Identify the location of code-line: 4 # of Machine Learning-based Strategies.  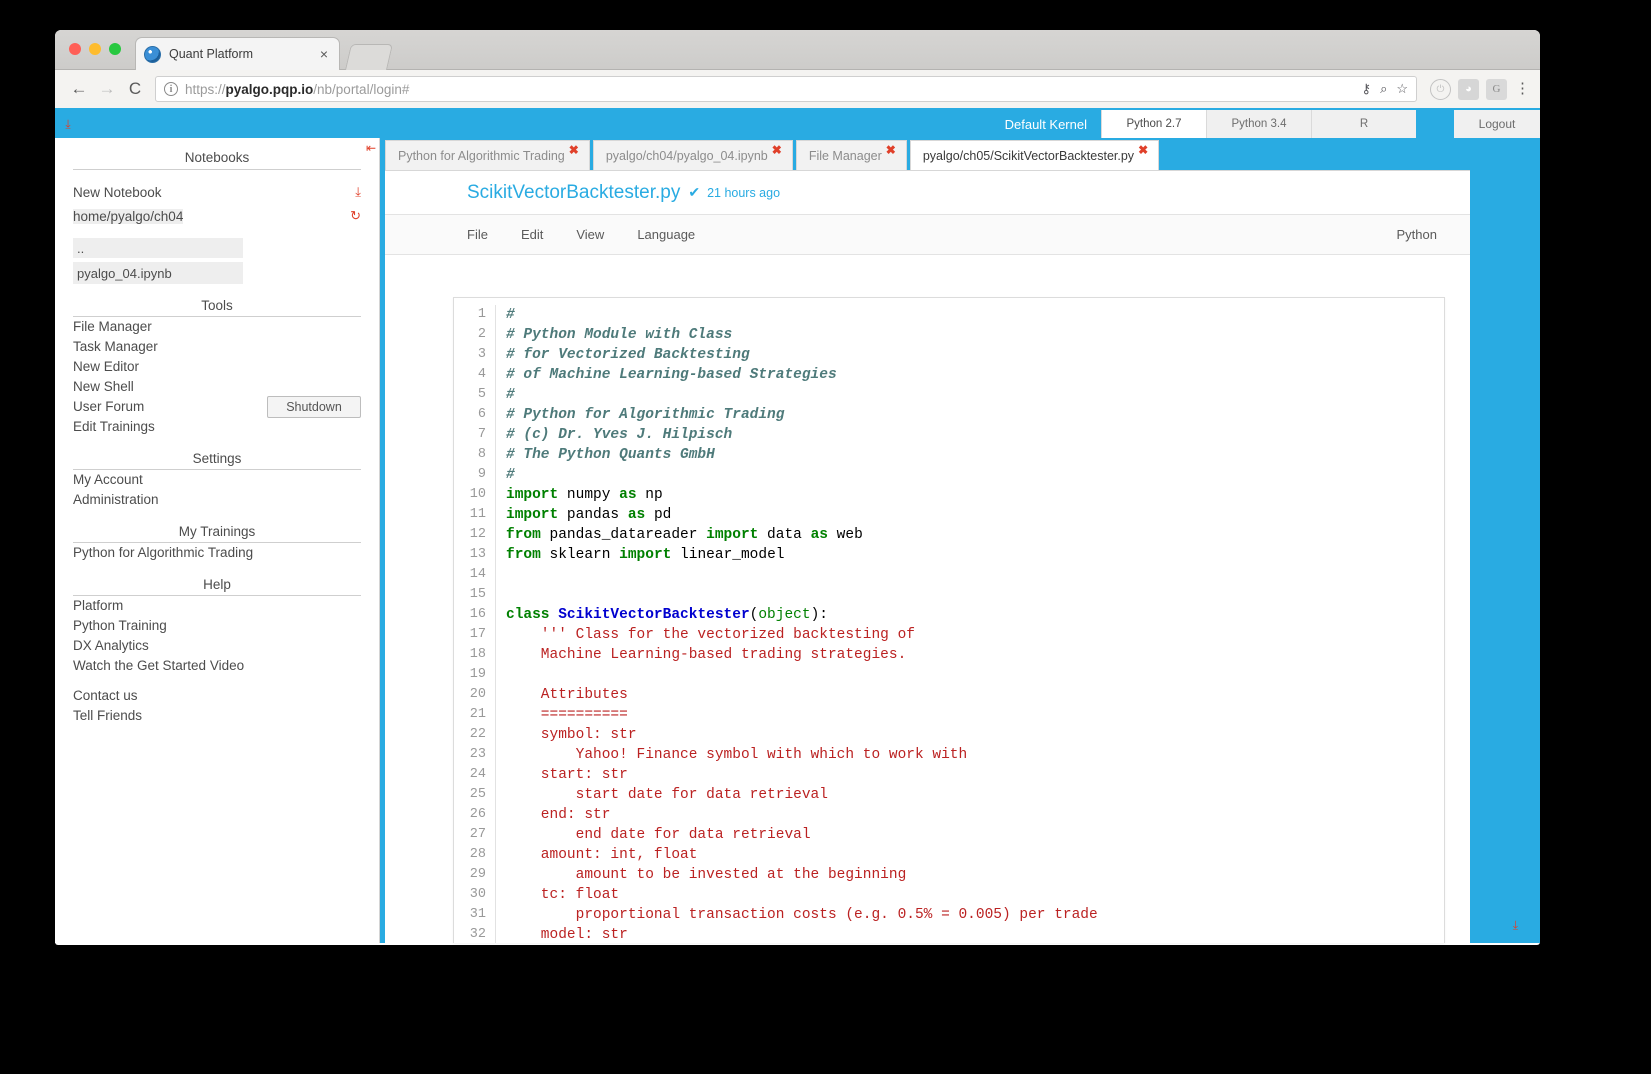
(949, 375).